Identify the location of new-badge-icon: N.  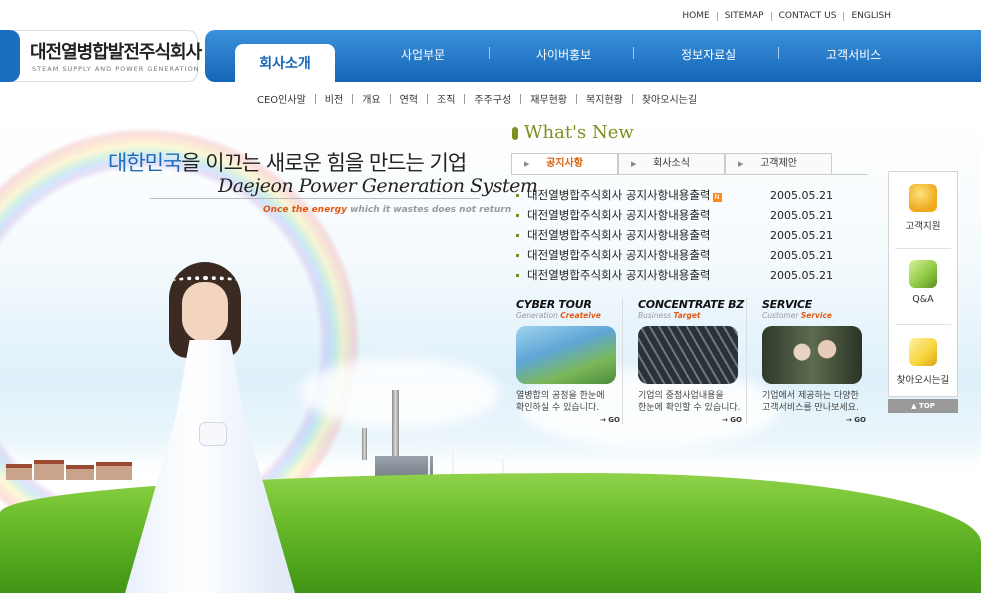
(717, 197).